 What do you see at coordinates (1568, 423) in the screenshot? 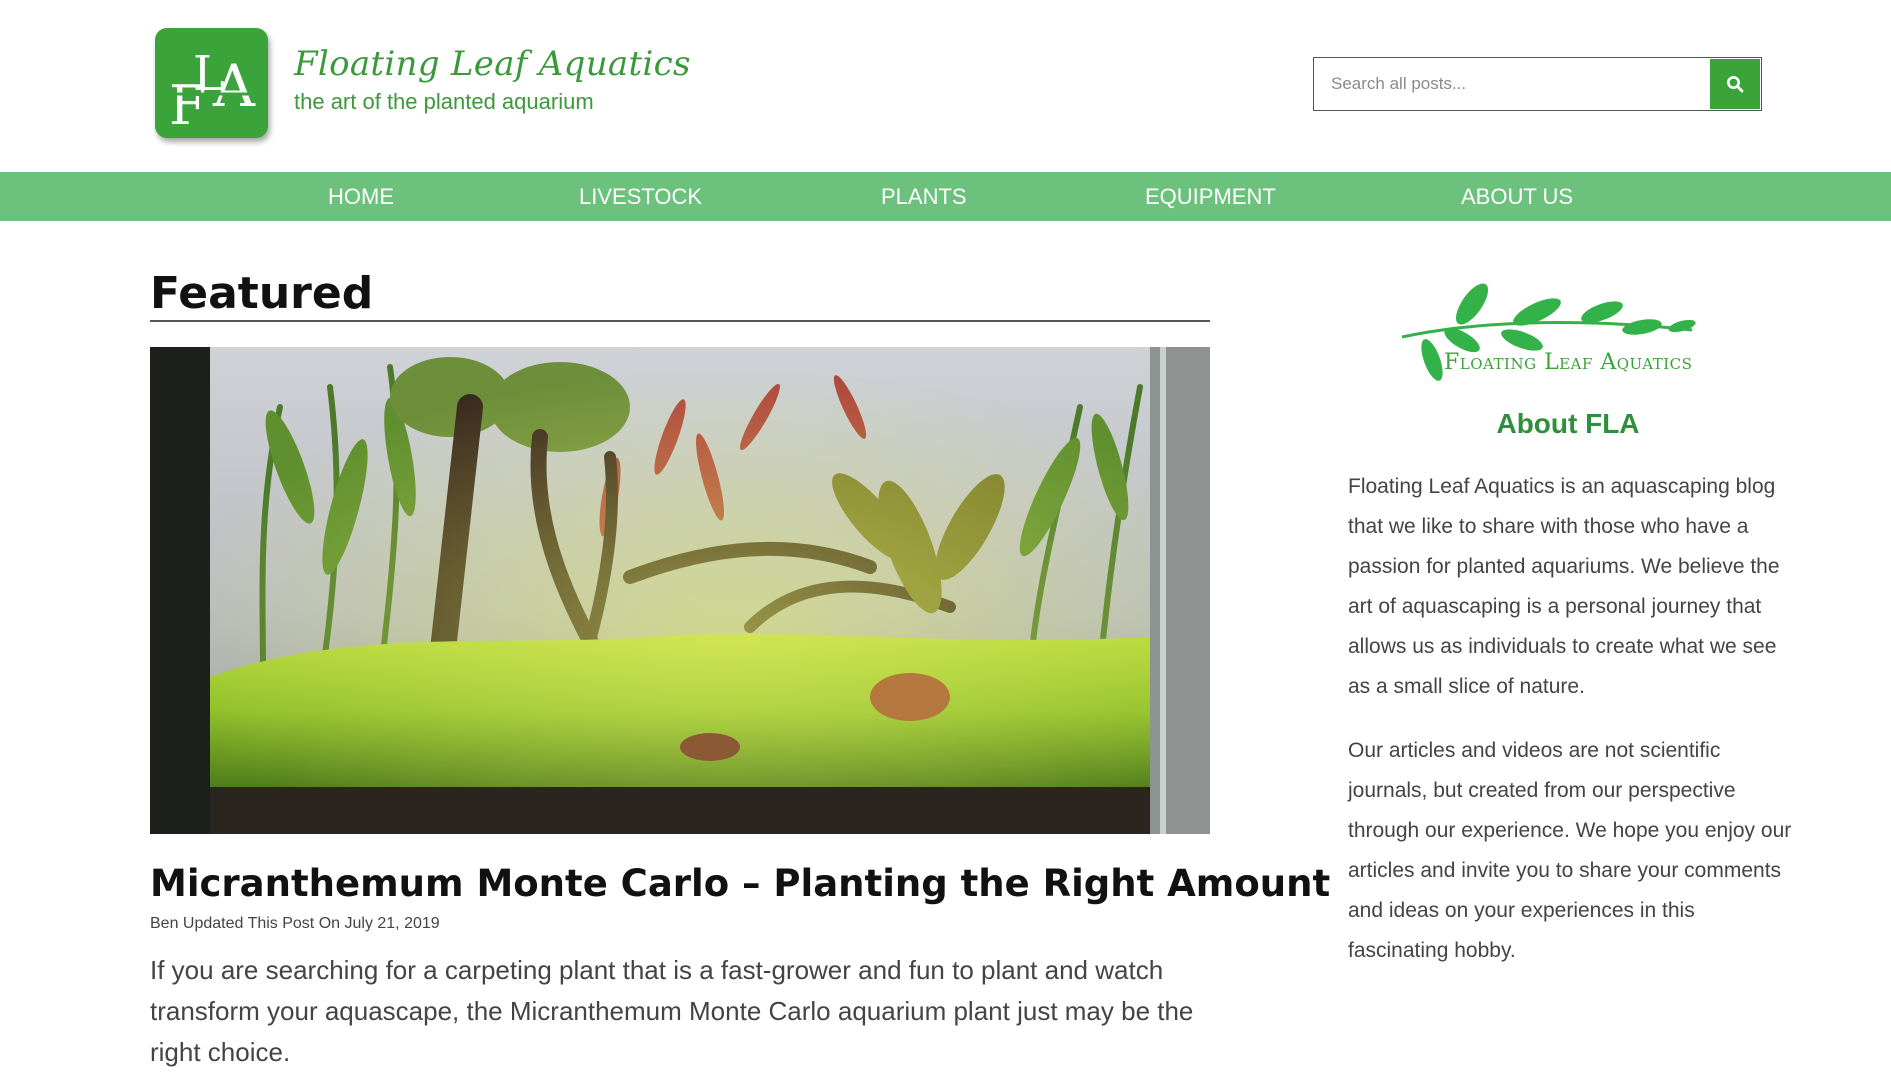
I see `about-heading: About FLA` at bounding box center [1568, 423].